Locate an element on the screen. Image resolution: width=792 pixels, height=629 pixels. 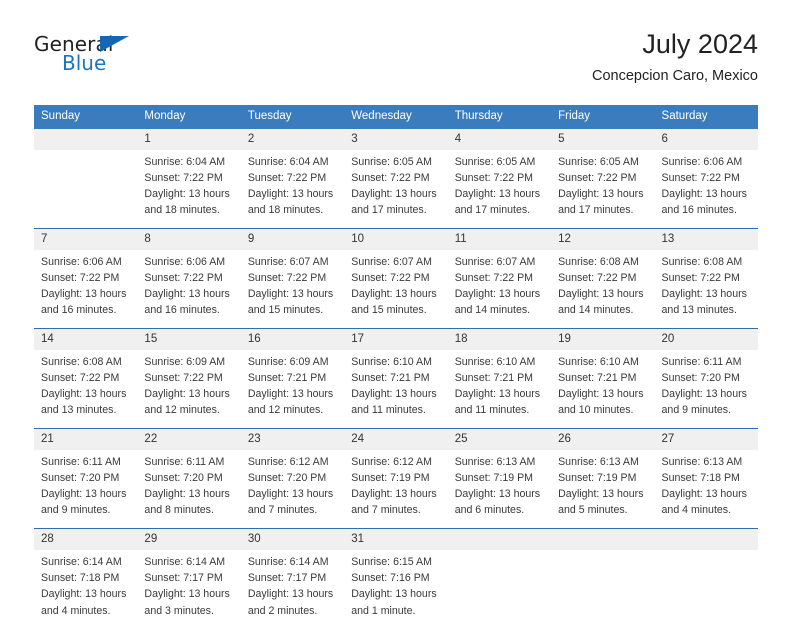
day-number: 21 is located at coordinates (86, 439).